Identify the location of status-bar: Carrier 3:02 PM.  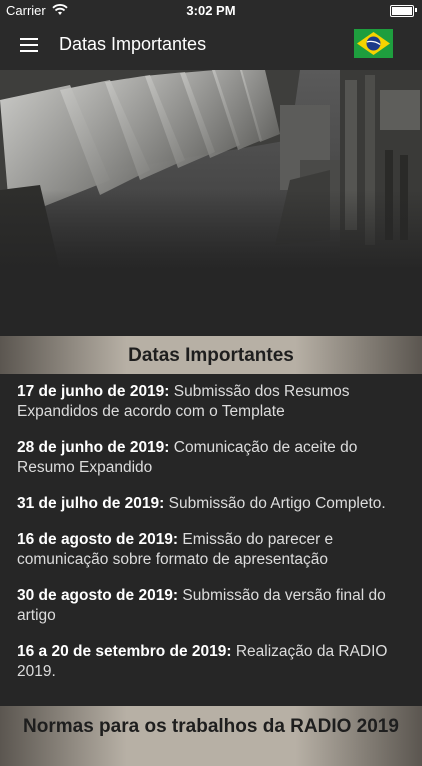
(211, 11).